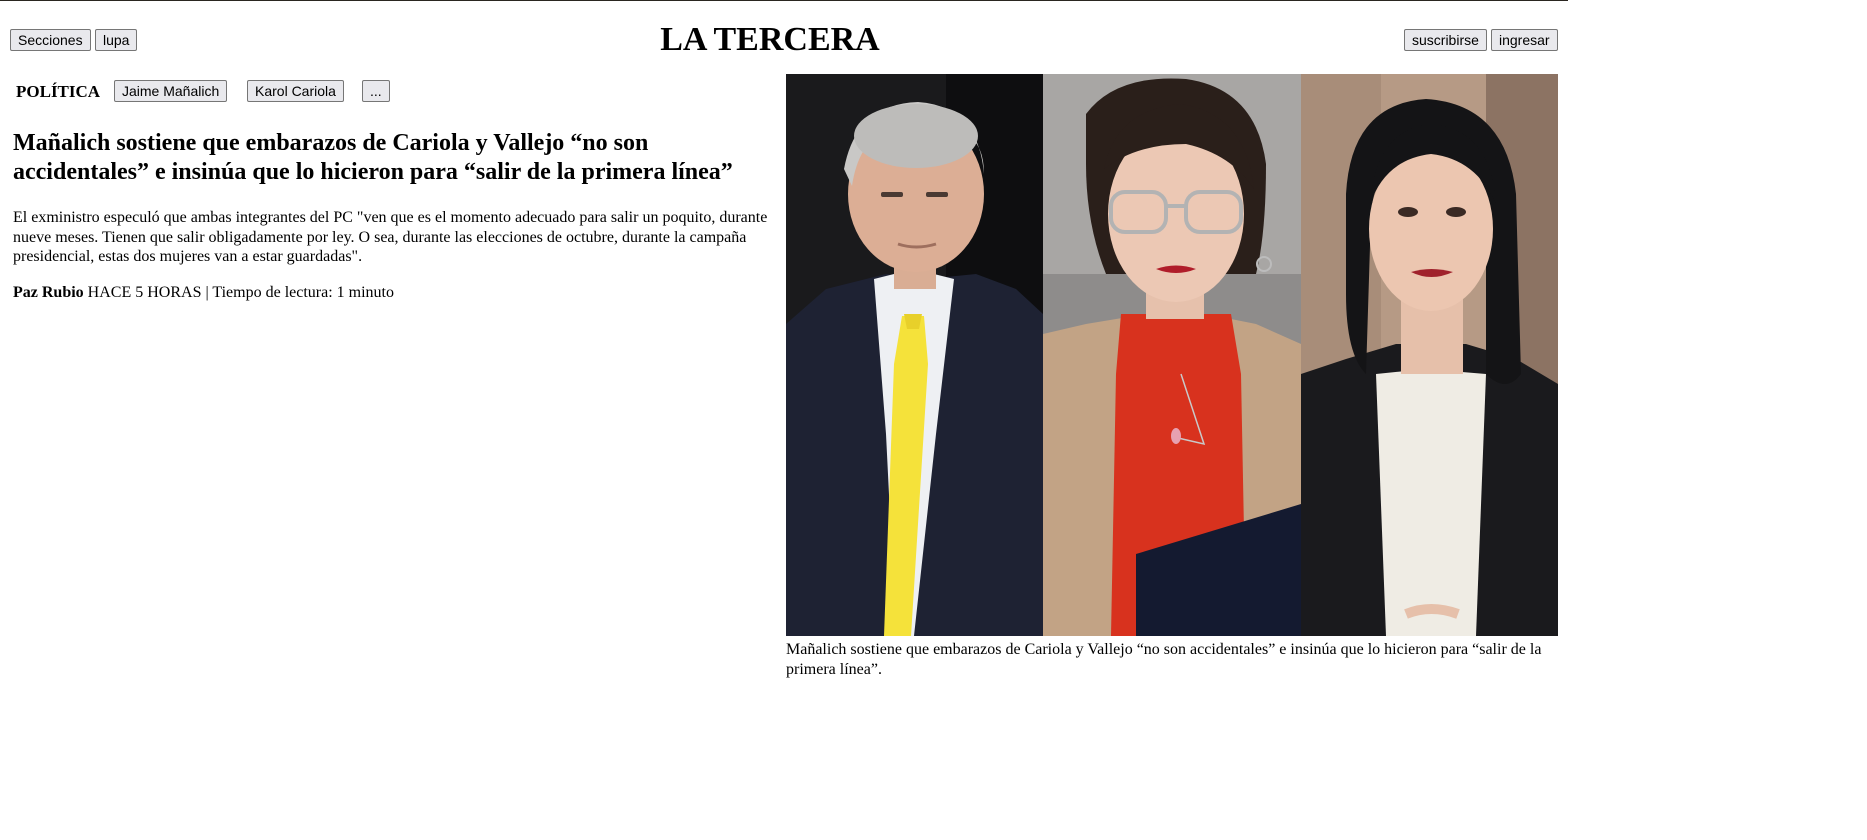 This screenshot has width=1867, height=840. What do you see at coordinates (1445, 40) in the screenshot?
I see `subscribe-button: suscribirse` at bounding box center [1445, 40].